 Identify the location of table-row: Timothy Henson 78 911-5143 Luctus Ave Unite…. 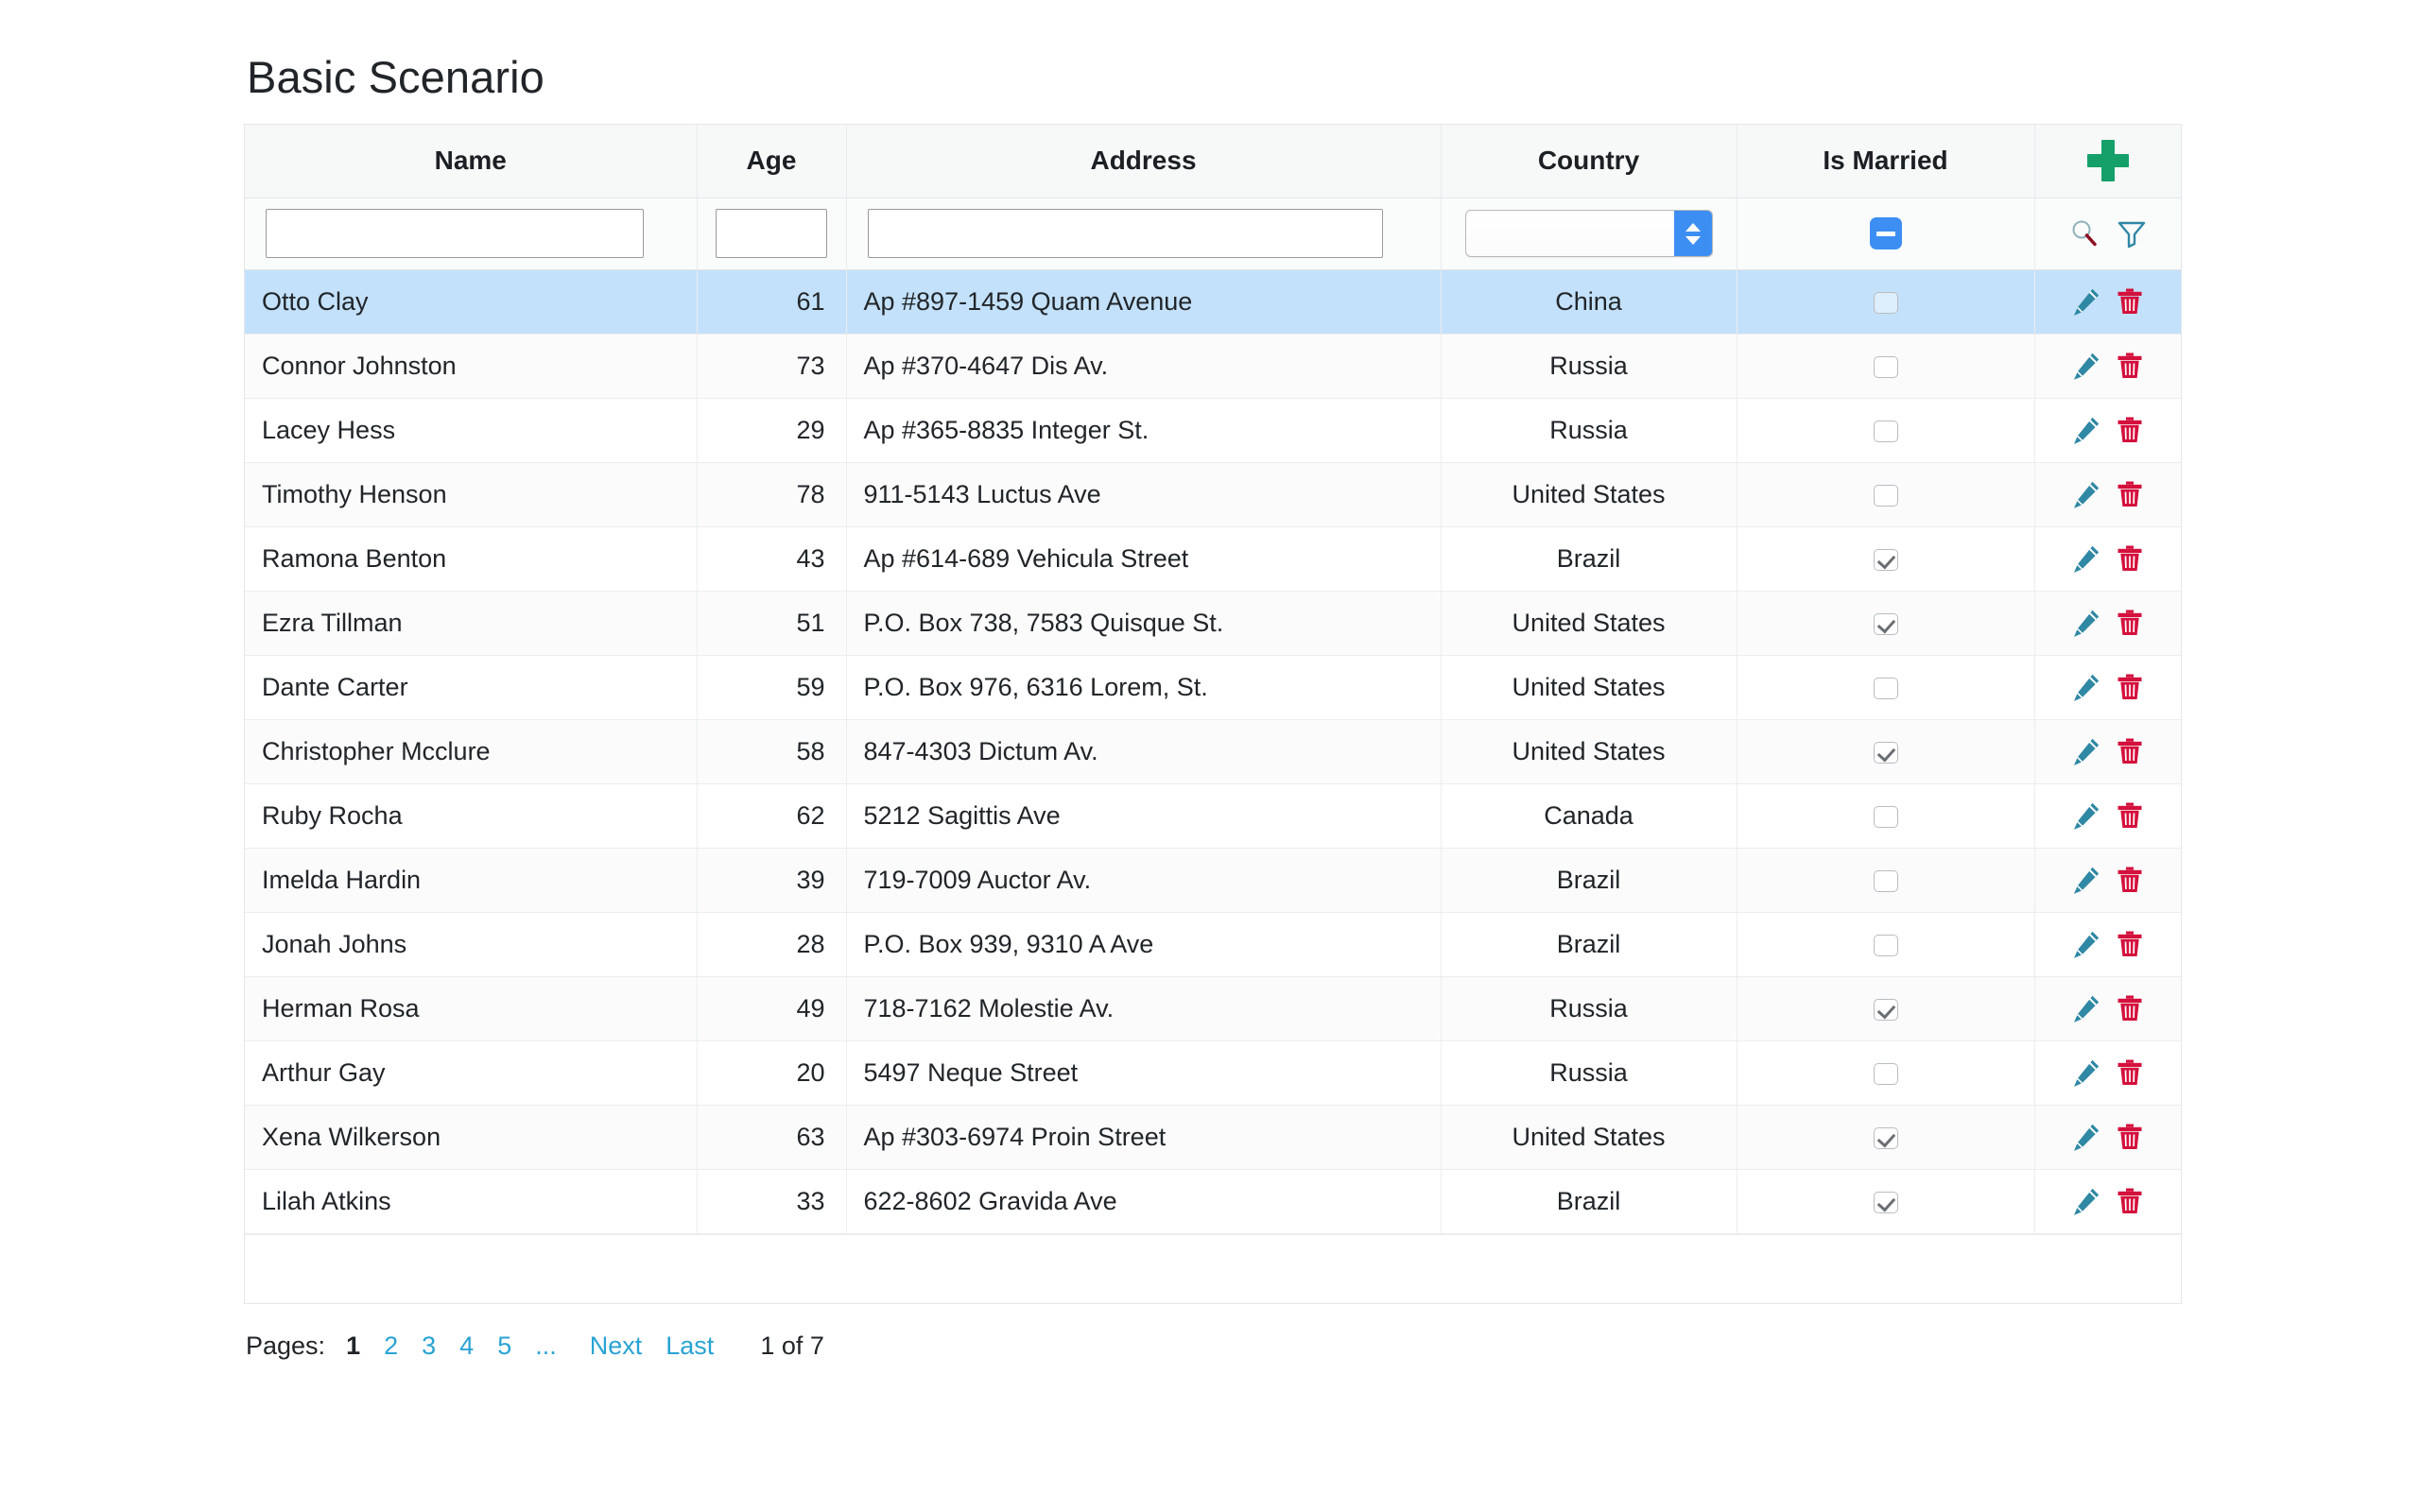
(1213, 494).